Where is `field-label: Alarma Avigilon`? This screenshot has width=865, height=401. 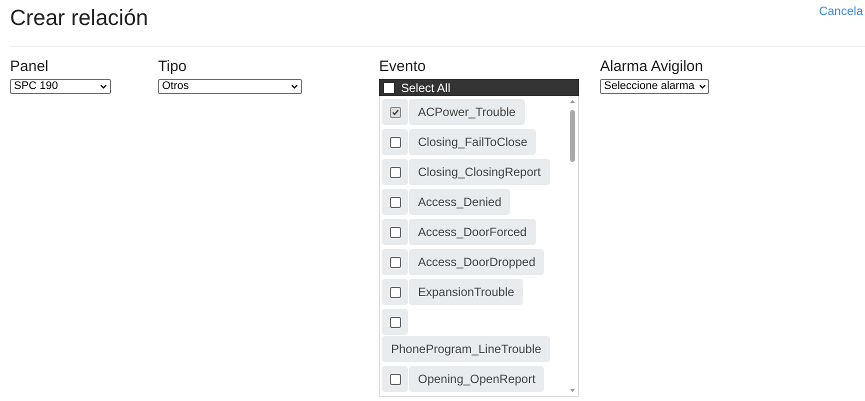
field-label: Alarma Avigilon is located at coordinates (652, 67).